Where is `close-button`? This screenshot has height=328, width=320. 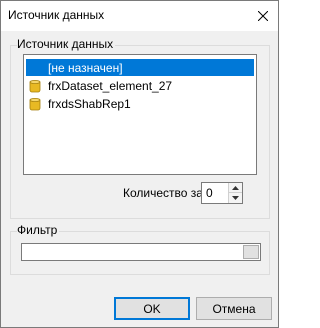
close-button is located at coordinates (263, 16).